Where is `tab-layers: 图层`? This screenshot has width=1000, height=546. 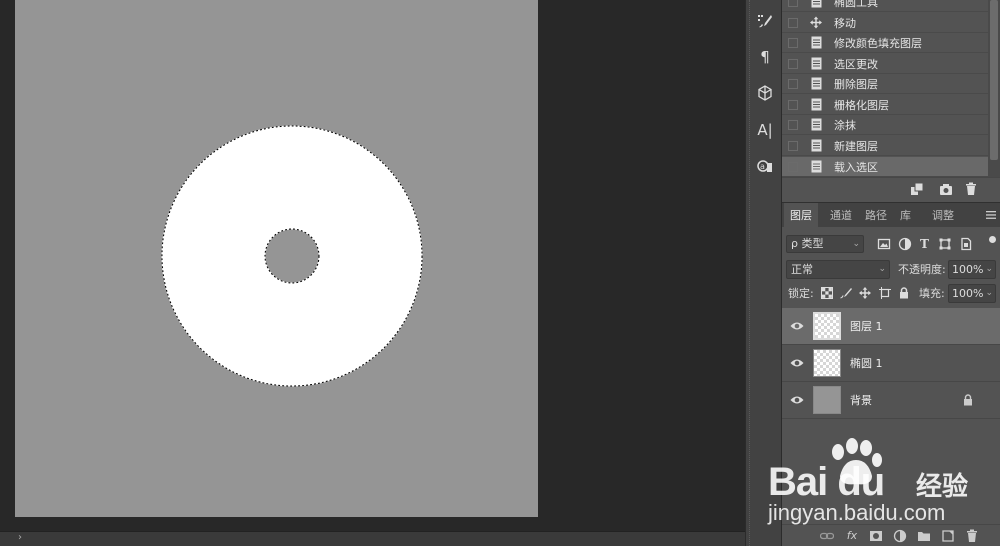 tab-layers: 图层 is located at coordinates (801, 215).